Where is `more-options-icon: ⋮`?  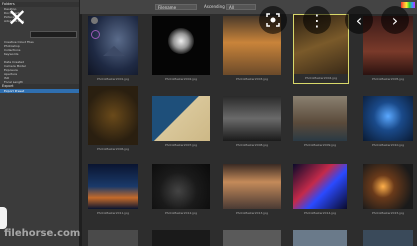 more-options-icon: ⋮ is located at coordinates (317, 20).